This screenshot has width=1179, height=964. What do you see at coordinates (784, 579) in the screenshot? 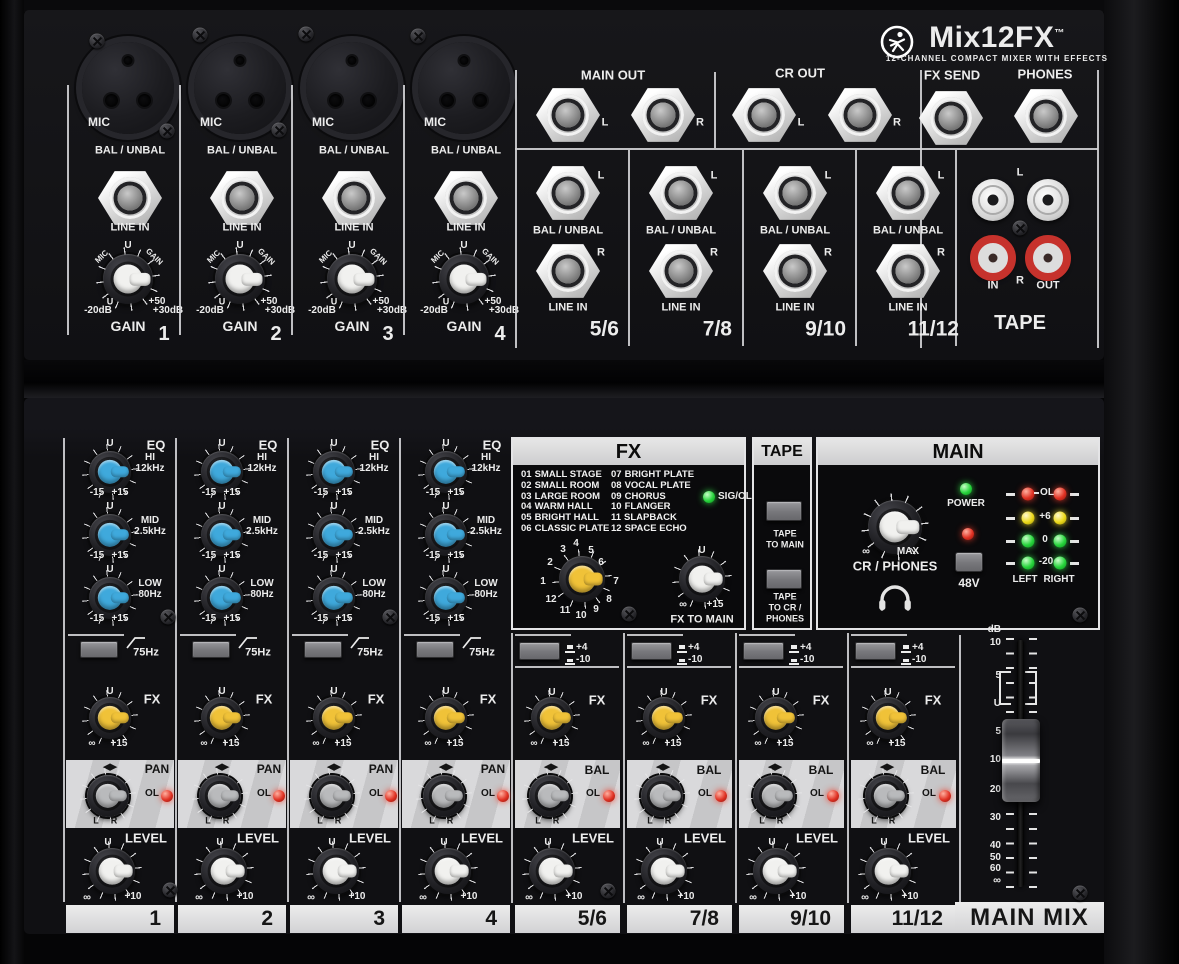
I see `tape-to-cr-phones-button` at bounding box center [784, 579].